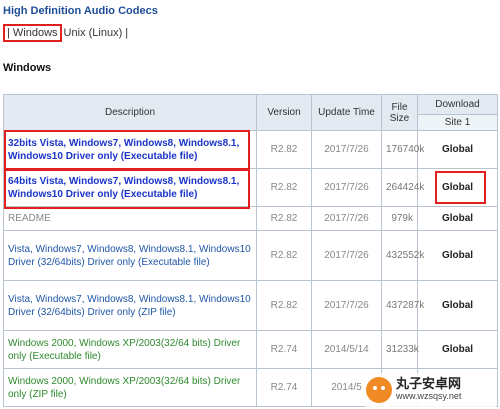 This screenshot has width=500, height=409. What do you see at coordinates (402, 305) in the screenshot?
I see `size-cell: 437287k` at bounding box center [402, 305].